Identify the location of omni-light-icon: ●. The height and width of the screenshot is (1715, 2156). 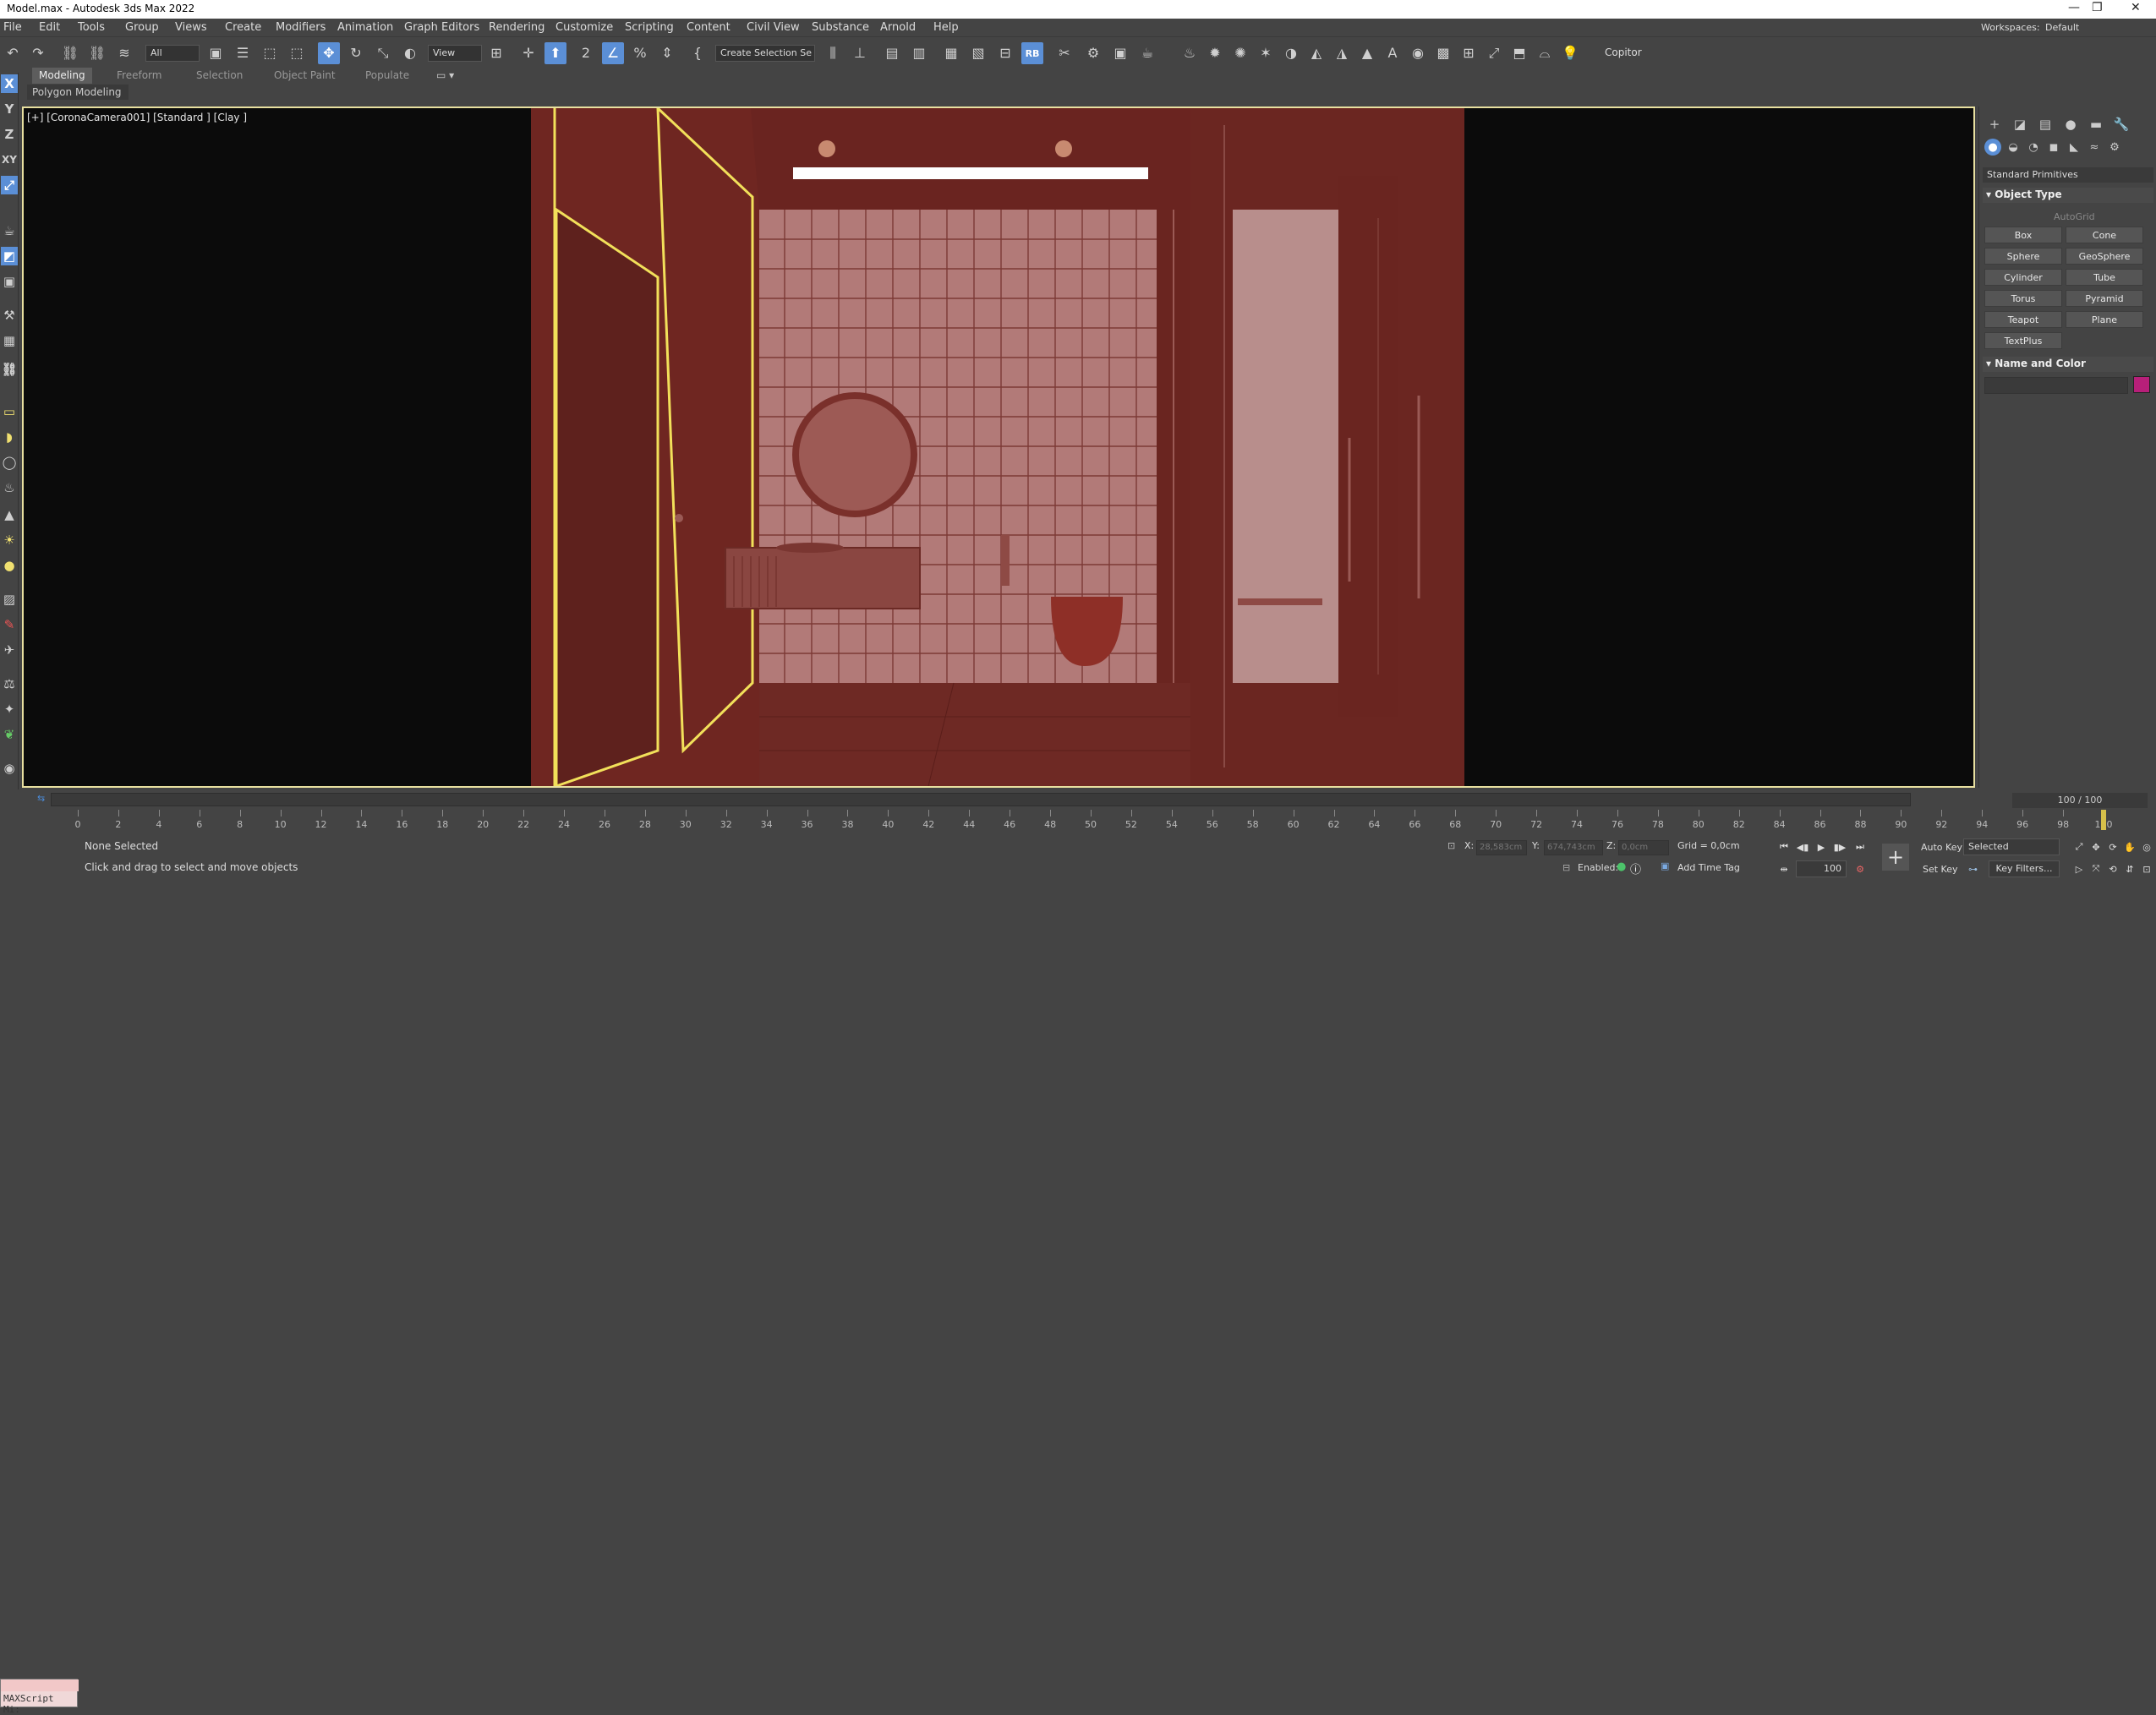
(9, 565).